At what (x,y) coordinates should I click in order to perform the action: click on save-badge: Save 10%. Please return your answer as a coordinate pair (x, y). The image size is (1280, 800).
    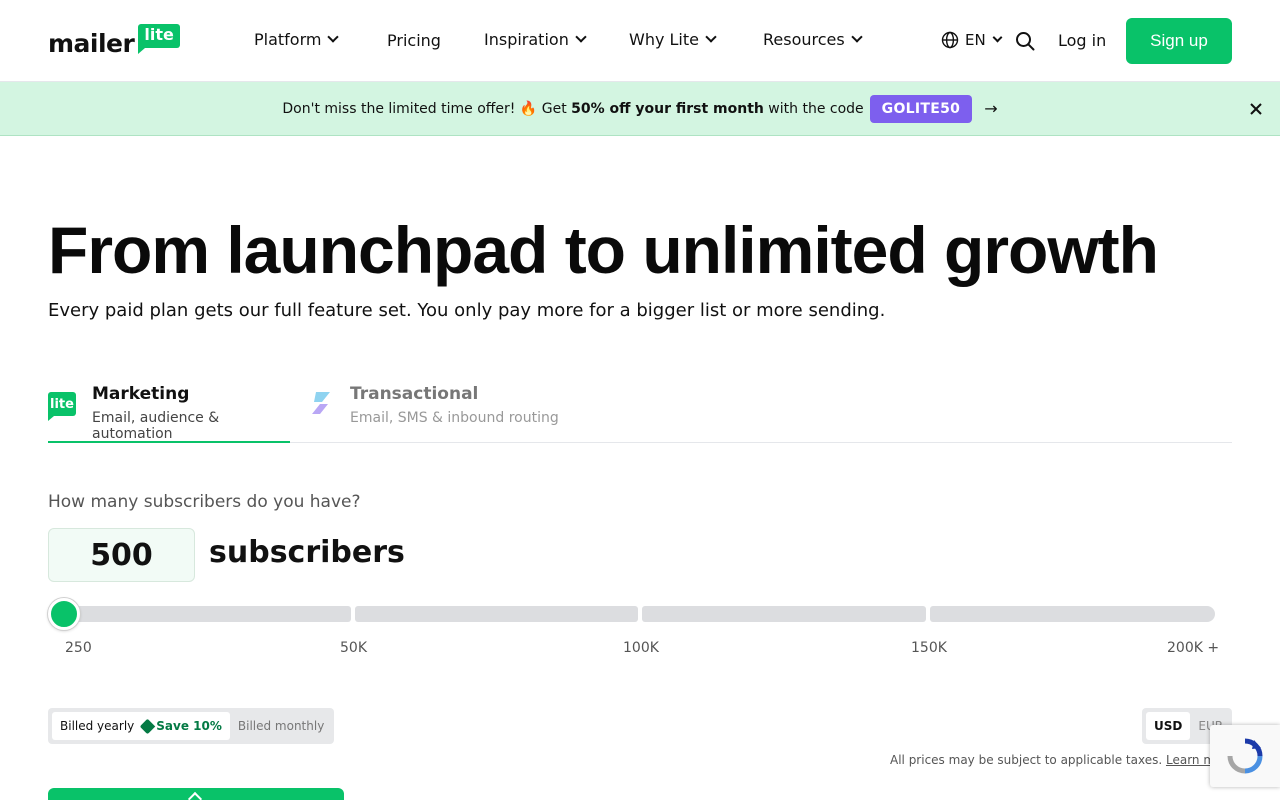
    Looking at the image, I should click on (180, 726).